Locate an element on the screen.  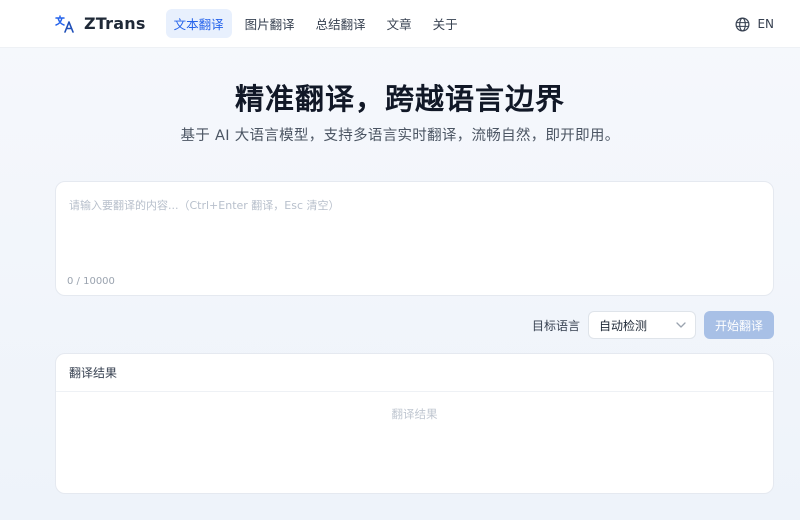
target-language-select: 自动检测 is located at coordinates (642, 325).